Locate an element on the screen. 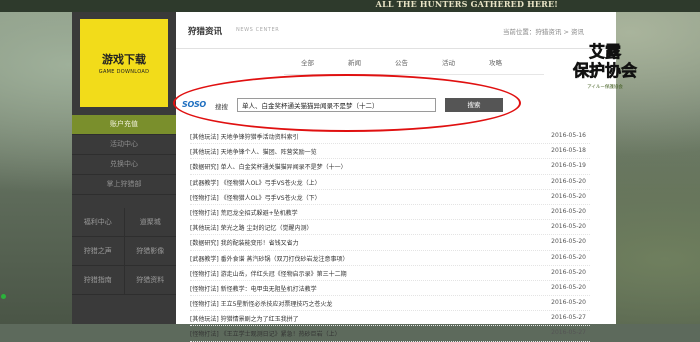  news-date: 2016-05-18 is located at coordinates (568, 151).